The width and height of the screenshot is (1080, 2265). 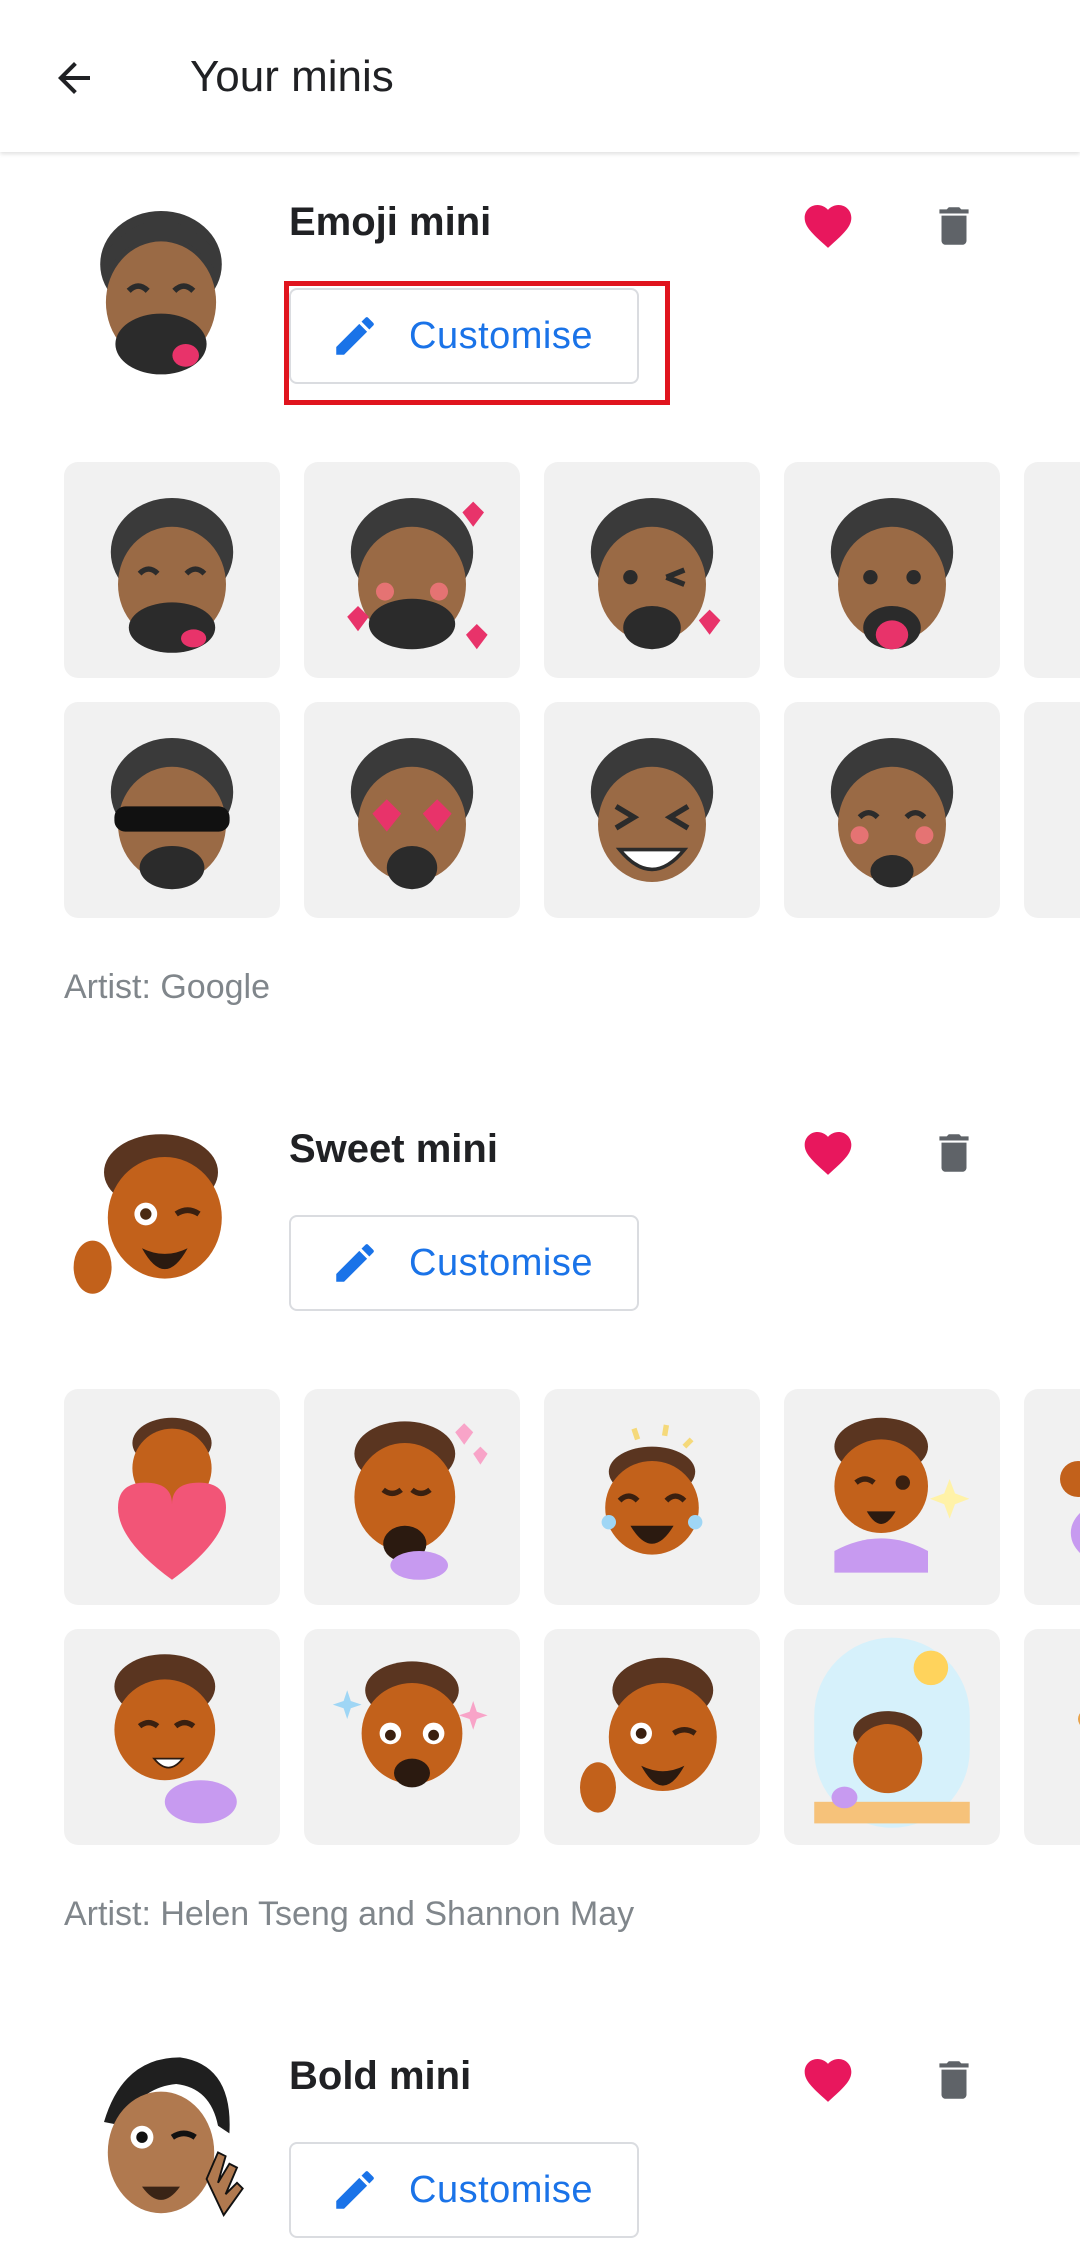 I want to click on avatar-emoji-mini, so click(x=161, y=287).